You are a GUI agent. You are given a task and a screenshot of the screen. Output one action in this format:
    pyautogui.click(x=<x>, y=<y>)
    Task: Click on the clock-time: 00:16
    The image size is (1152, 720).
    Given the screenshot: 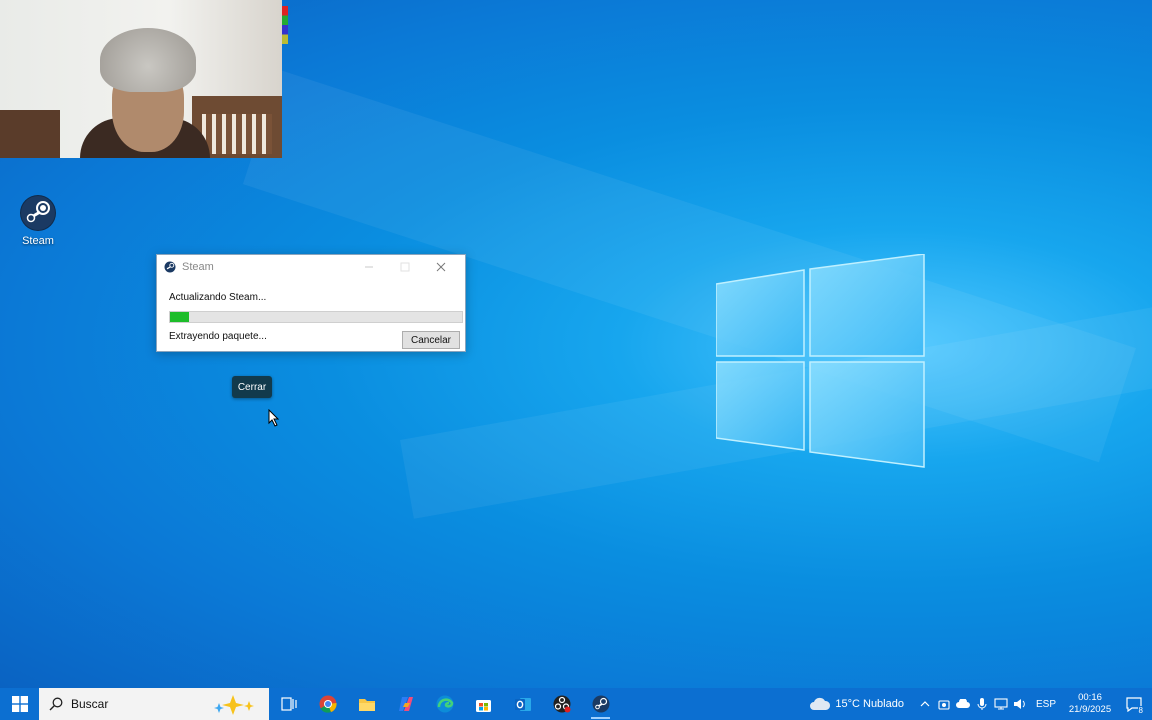 What is the action you would take?
    pyautogui.click(x=1090, y=697)
    